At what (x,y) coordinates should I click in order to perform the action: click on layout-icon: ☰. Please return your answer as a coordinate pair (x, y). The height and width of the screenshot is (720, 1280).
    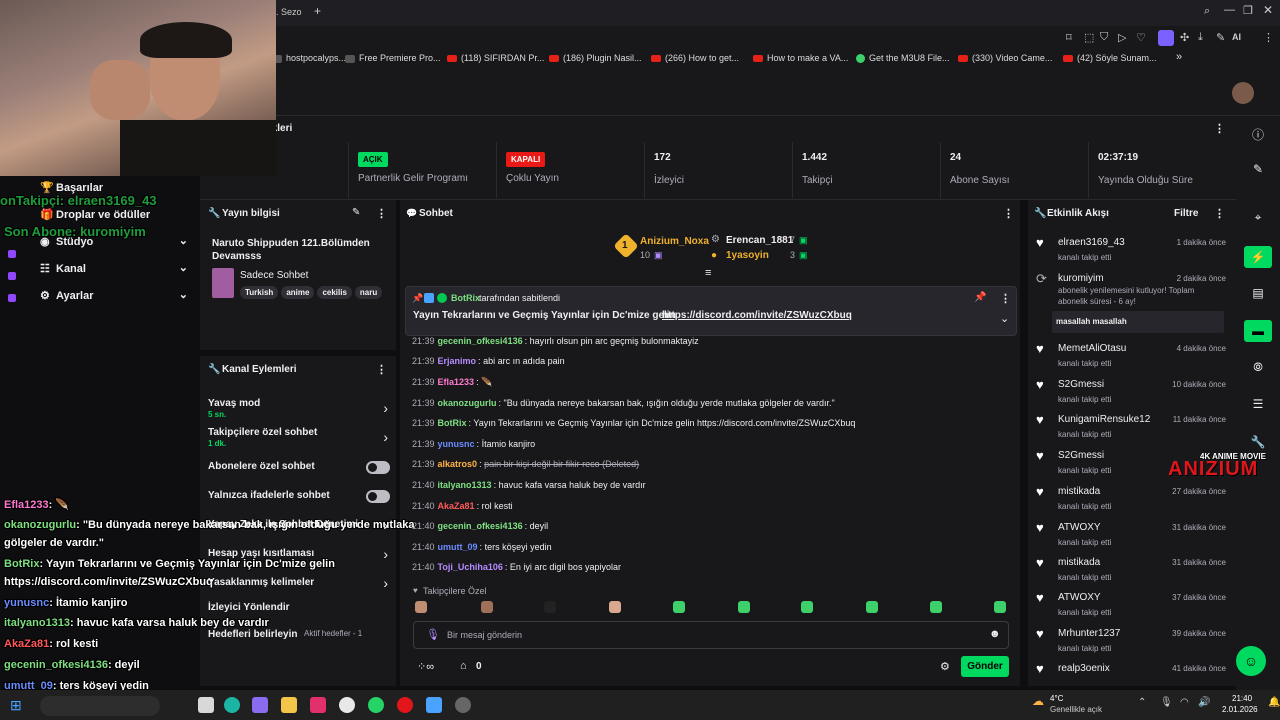
    Looking at the image, I should click on (1258, 404).